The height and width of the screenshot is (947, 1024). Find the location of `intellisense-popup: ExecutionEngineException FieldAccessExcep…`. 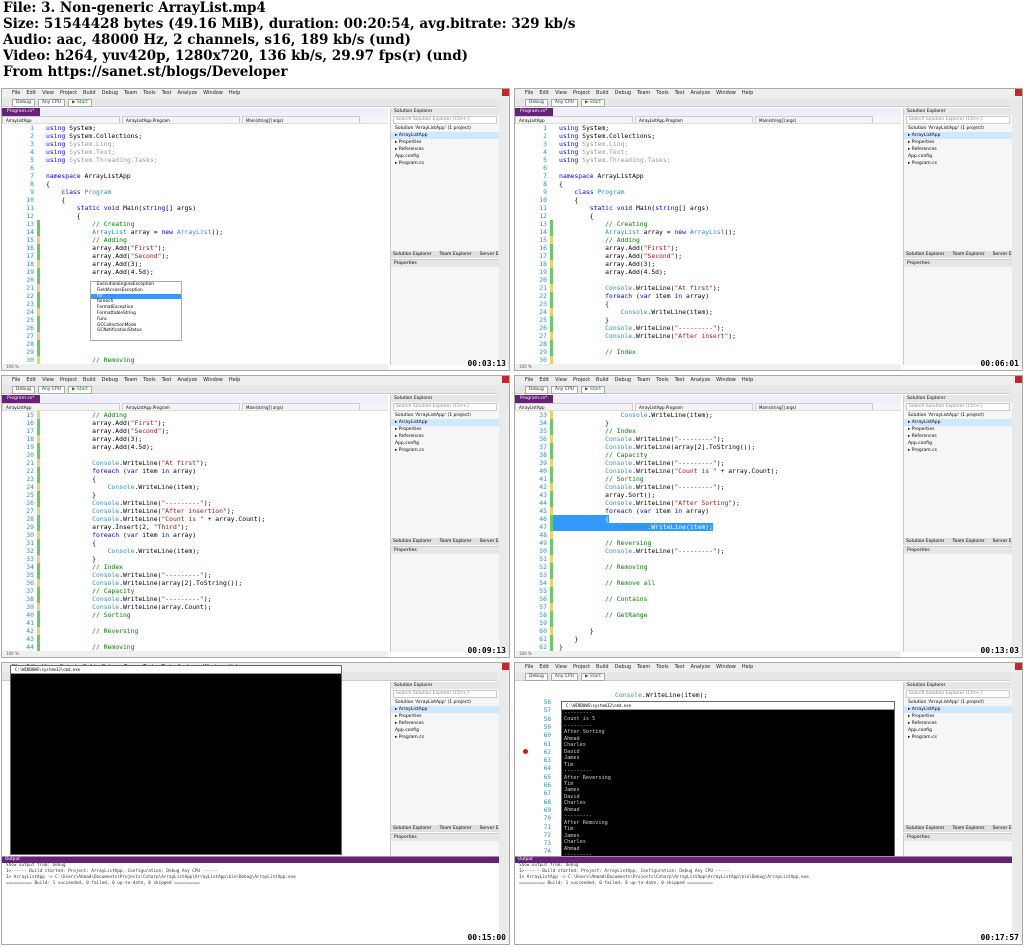

intellisense-popup: ExecutionEngineException FieldAccessExcep… is located at coordinates (136, 311).